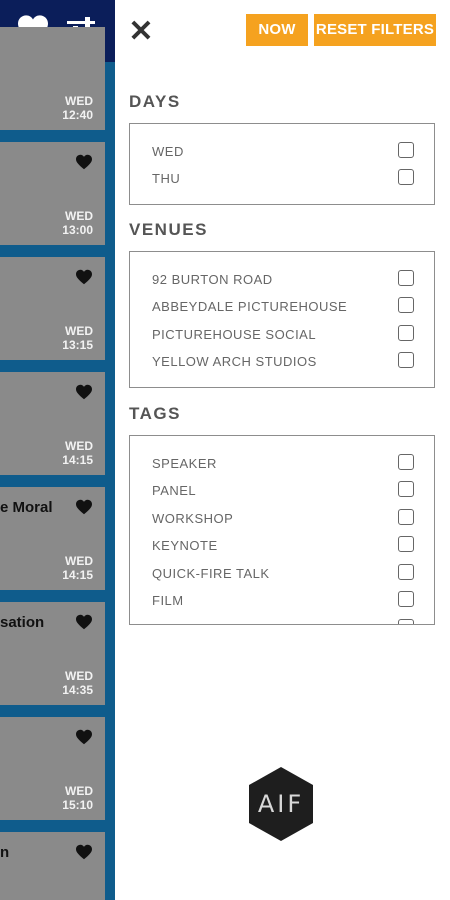  Describe the element at coordinates (283, 546) in the screenshot. I see `filter-option-keynote: KEYNOTE` at that location.